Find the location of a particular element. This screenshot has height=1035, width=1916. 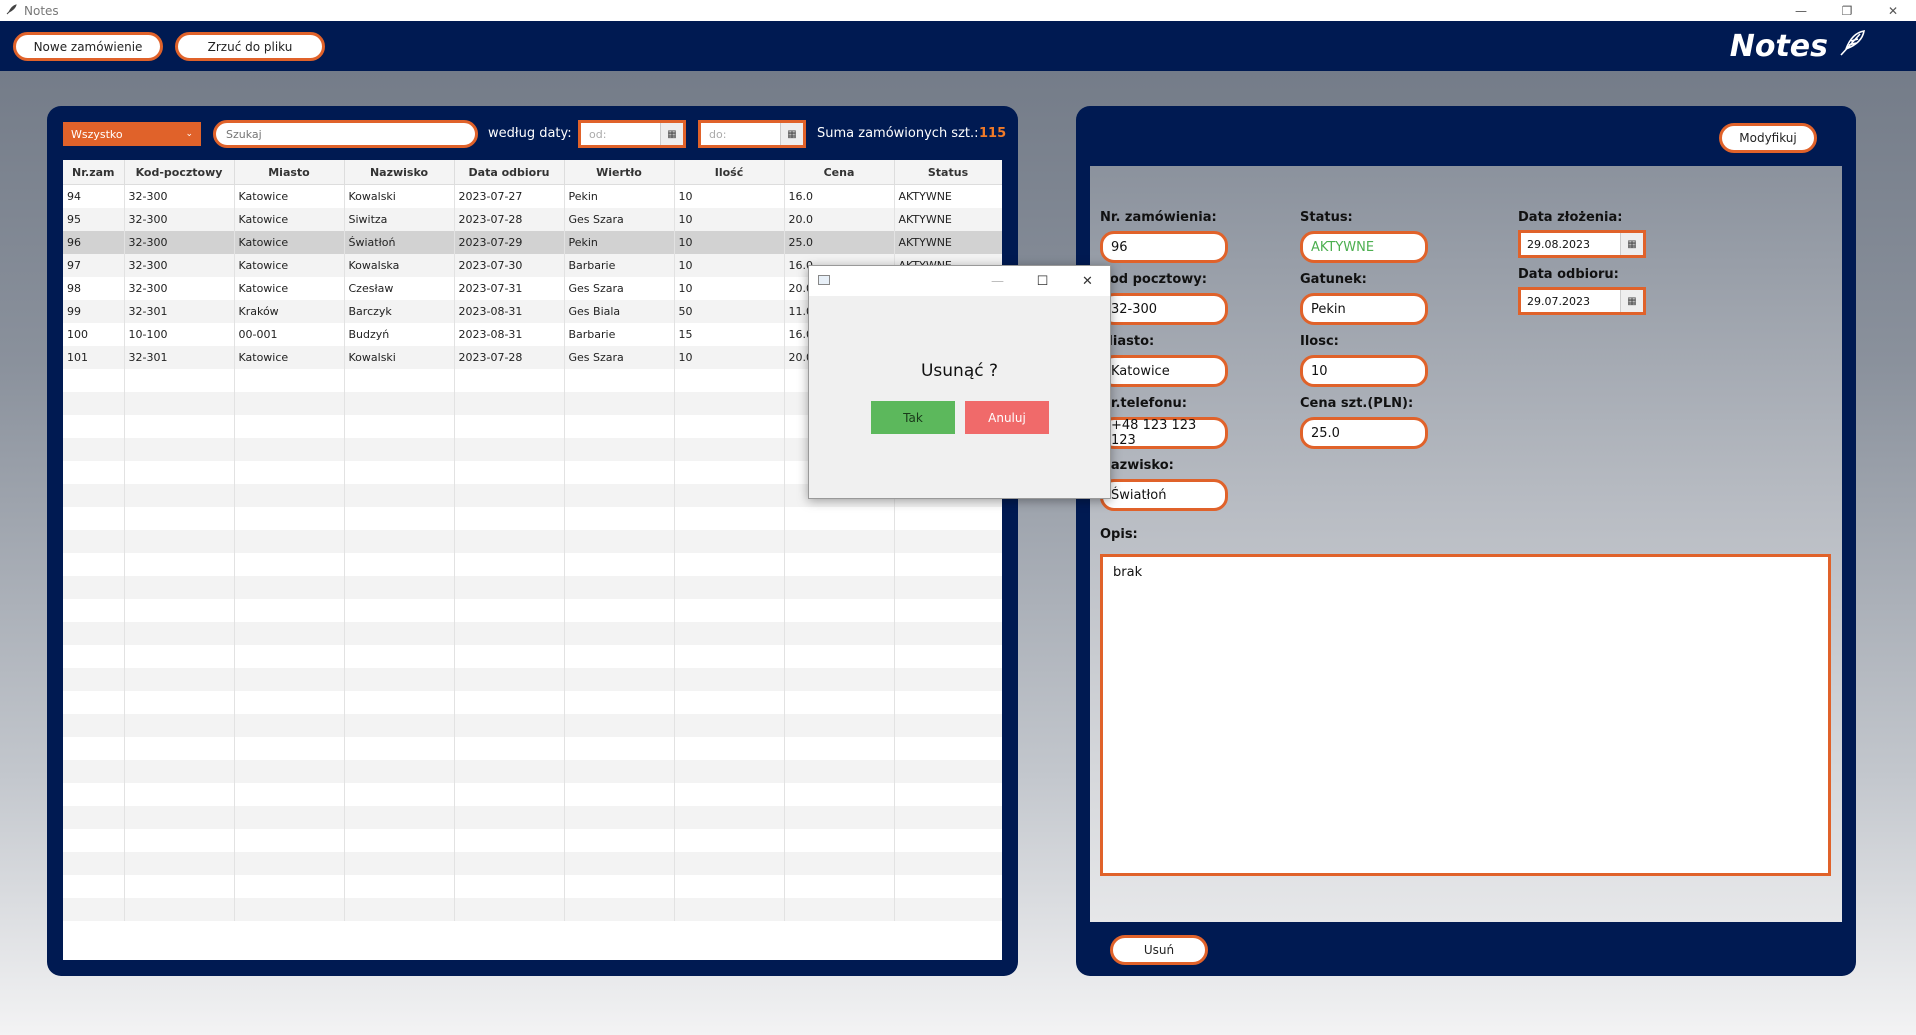

minimize-button: — is located at coordinates (1801, 10).